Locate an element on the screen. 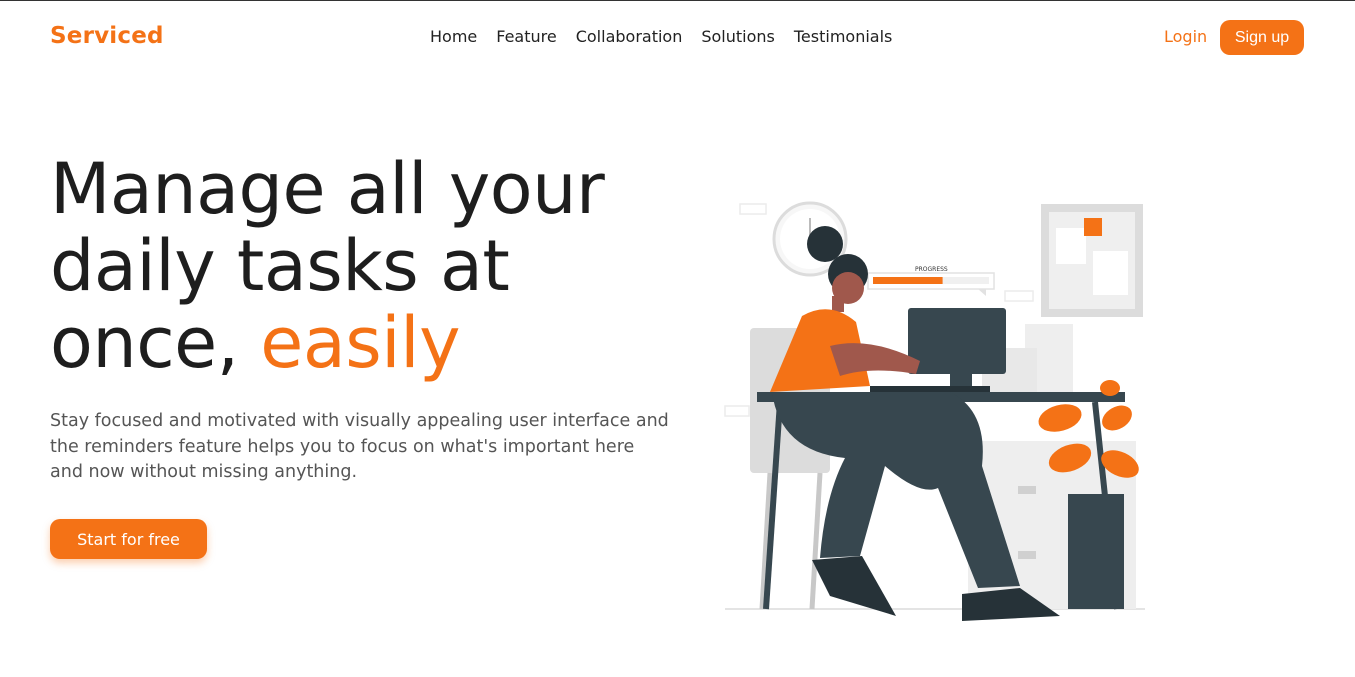 The image size is (1355, 677). nav-item-testimonials: Testimonials is located at coordinates (843, 36).